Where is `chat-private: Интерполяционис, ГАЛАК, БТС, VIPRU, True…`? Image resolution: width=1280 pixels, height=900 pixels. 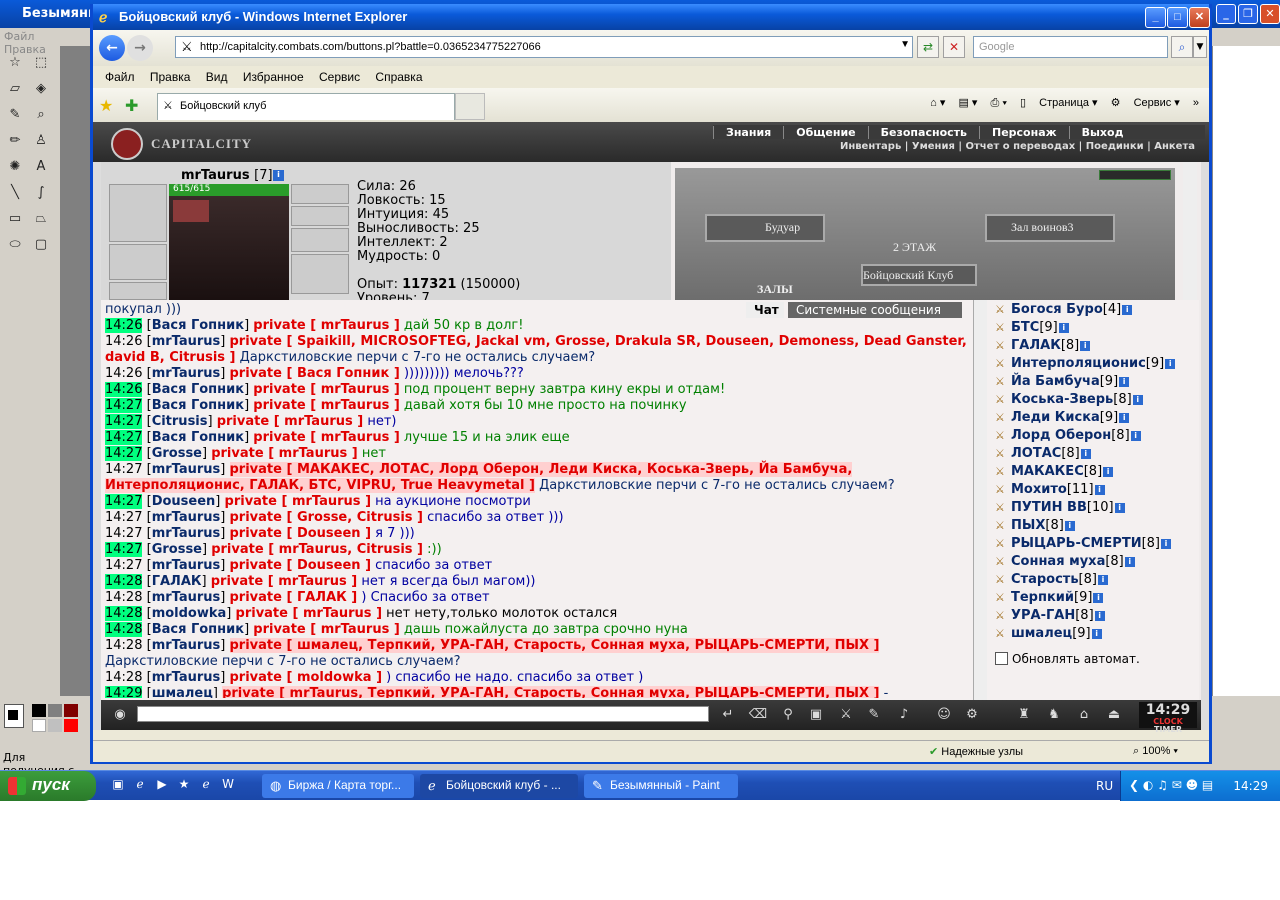 chat-private: Интерполяционис, ГАЛАК, БТС, VIPRU, True… is located at coordinates (320, 485).